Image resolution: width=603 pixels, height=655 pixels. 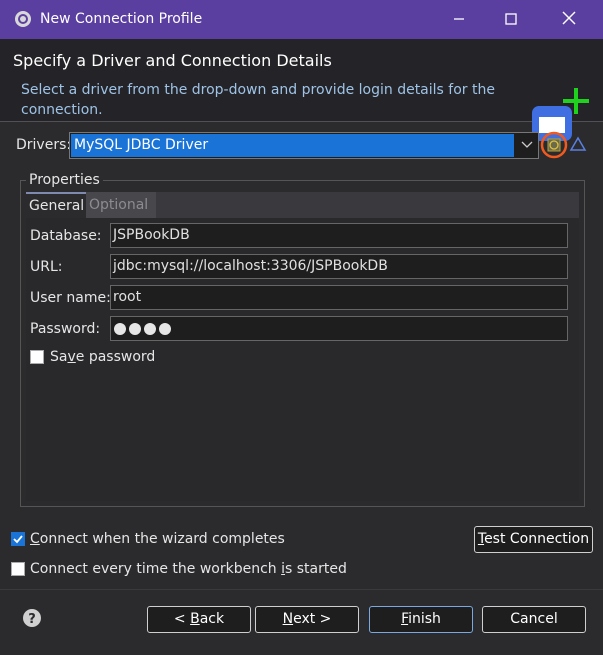 I want to click on drivers-dropdown: MySQL JDBC Driver, so click(x=304, y=145).